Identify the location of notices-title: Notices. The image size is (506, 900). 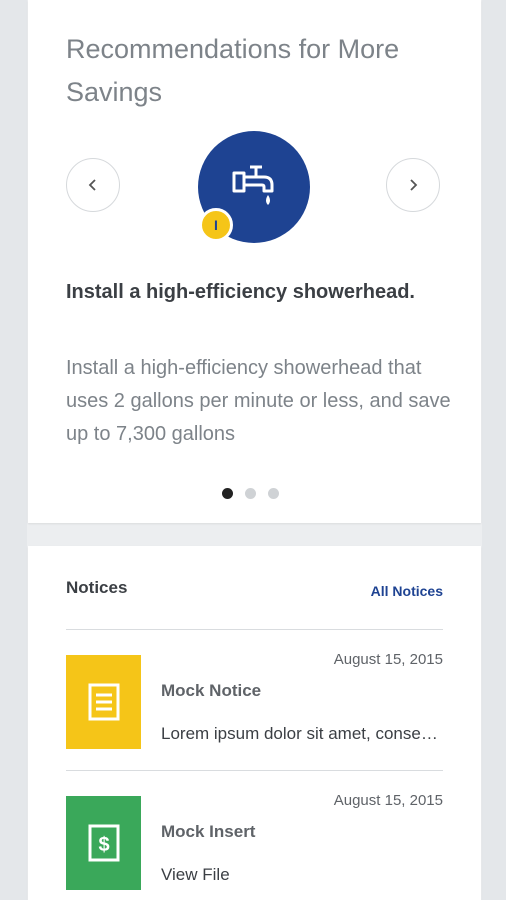
(97, 587).